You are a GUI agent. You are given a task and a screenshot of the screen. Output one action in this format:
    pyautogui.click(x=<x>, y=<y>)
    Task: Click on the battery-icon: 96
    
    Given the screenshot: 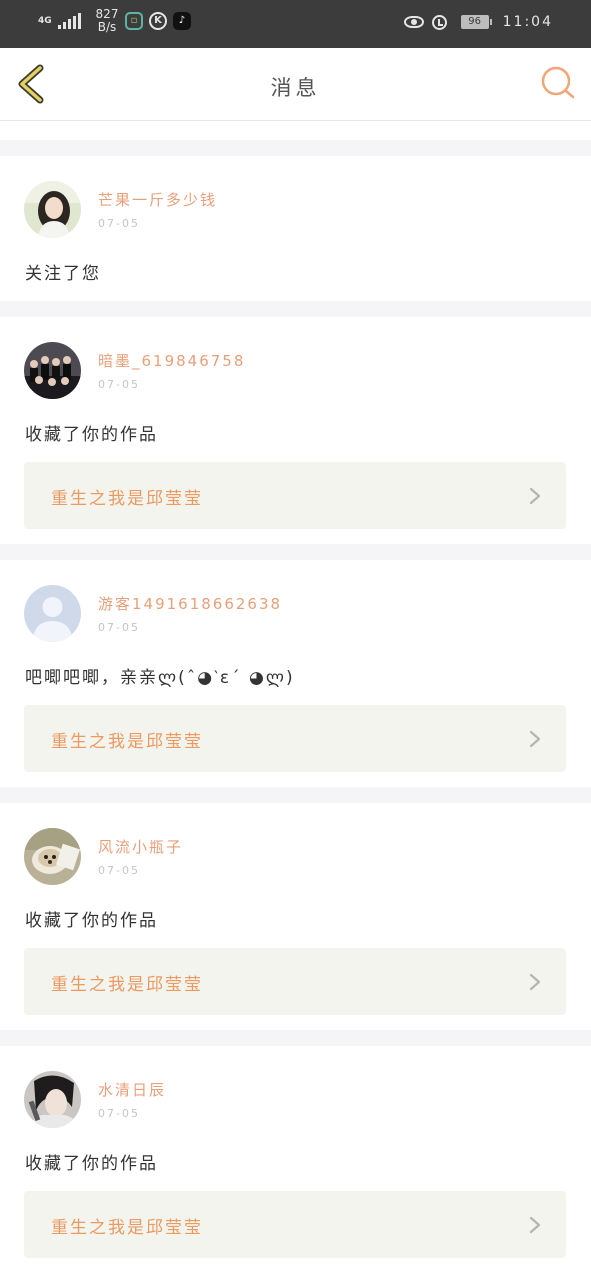 What is the action you would take?
    pyautogui.click(x=476, y=22)
    